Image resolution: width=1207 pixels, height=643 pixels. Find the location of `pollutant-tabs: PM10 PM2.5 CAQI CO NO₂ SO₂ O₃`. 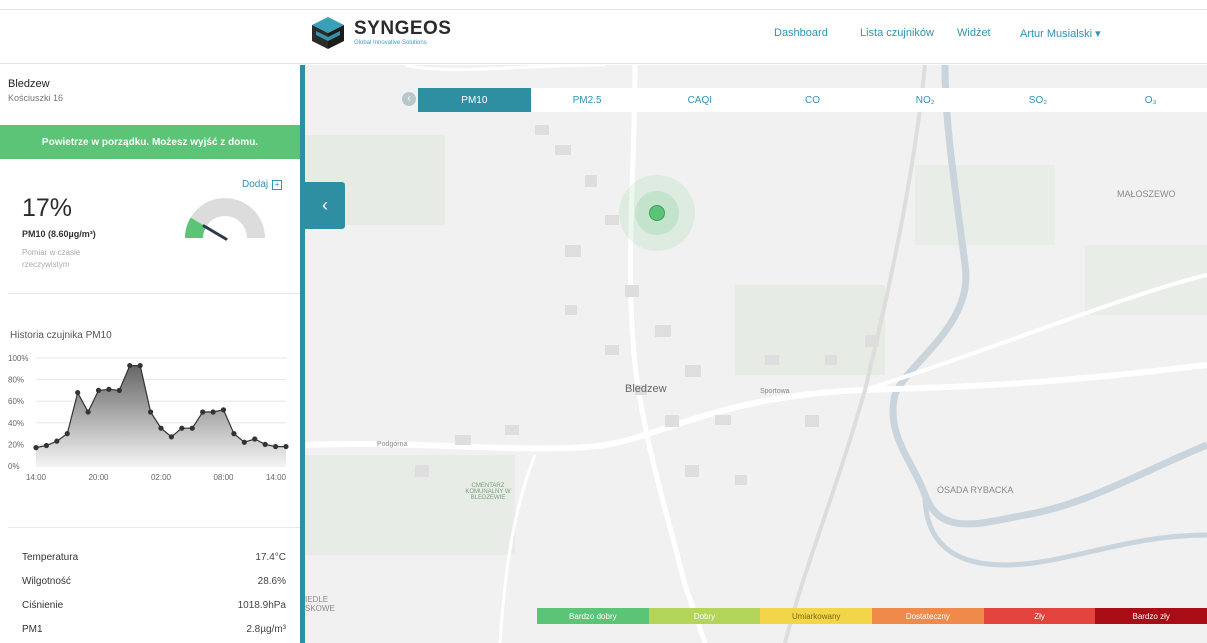

pollutant-tabs: PM10 PM2.5 CAQI CO NO₂ SO₂ O₃ is located at coordinates (812, 100).